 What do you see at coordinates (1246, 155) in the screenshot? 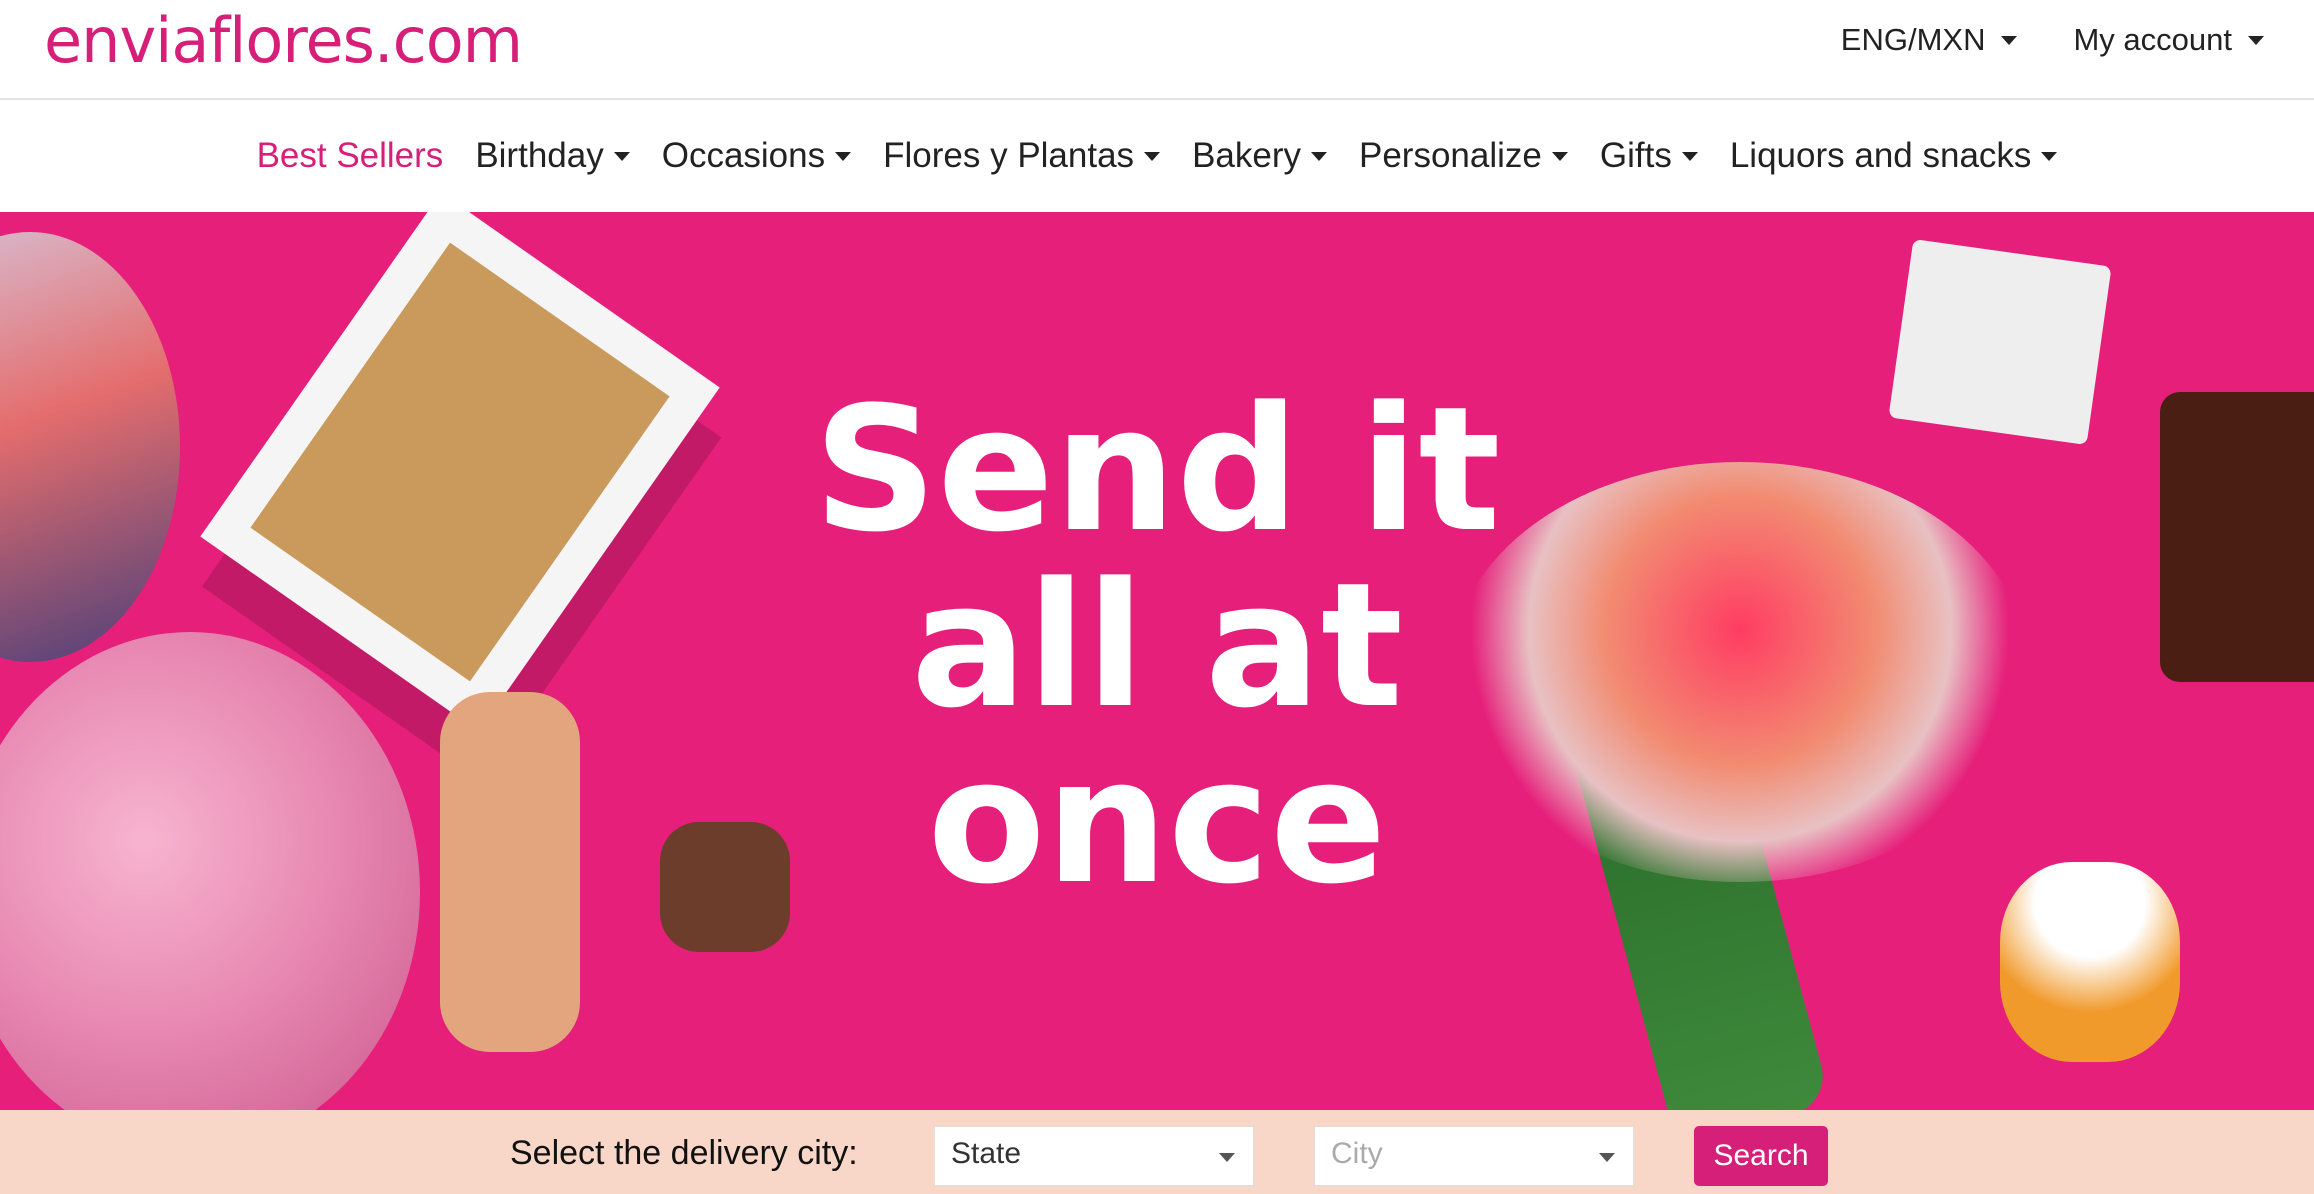
I see `nav-item-label: Bakery` at bounding box center [1246, 155].